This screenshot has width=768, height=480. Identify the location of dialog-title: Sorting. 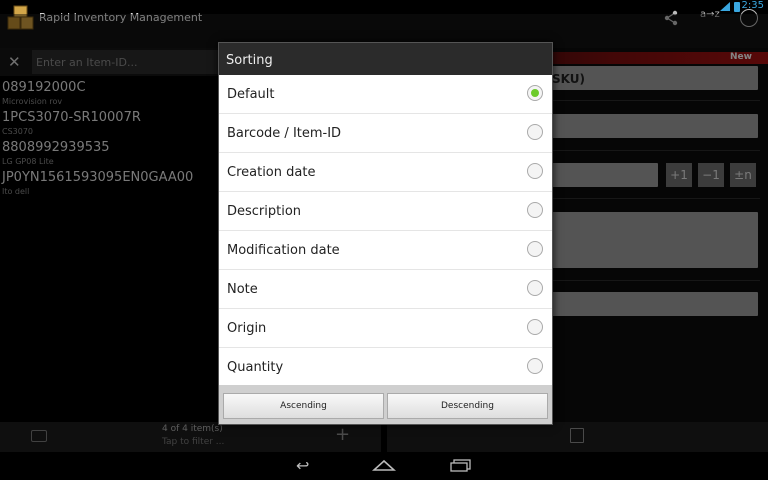
(249, 60).